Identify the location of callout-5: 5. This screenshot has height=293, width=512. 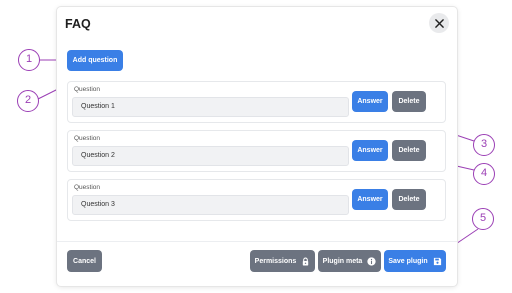
(483, 219).